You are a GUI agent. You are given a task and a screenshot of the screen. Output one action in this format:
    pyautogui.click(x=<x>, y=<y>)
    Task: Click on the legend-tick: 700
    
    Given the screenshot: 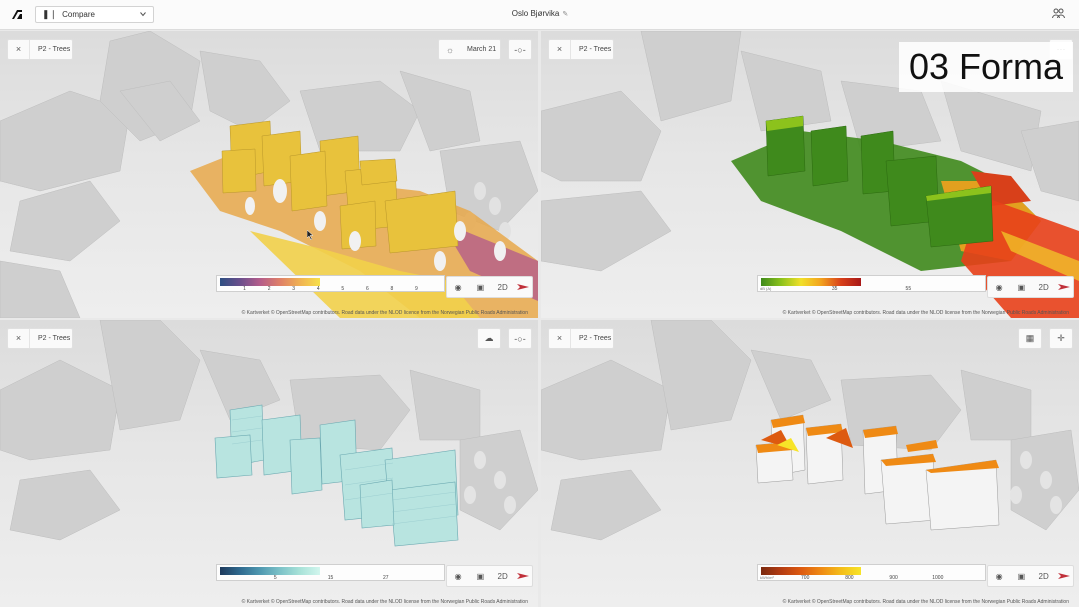 What is the action you would take?
    pyautogui.click(x=805, y=578)
    